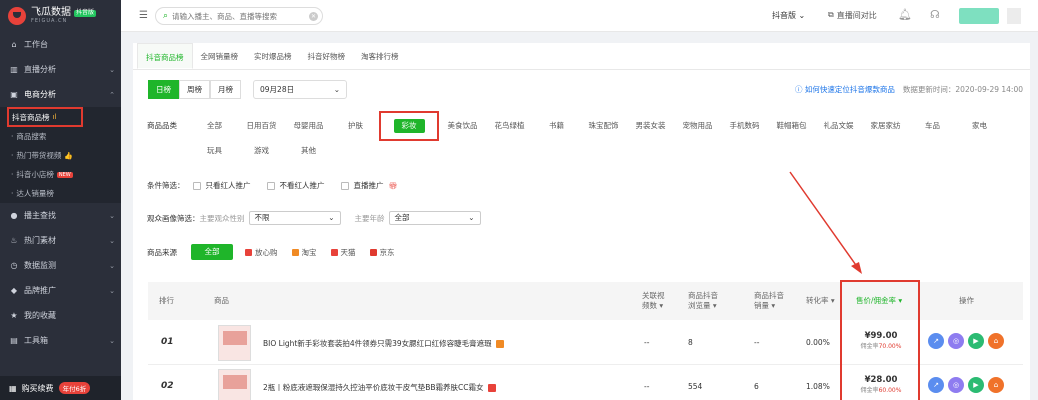 The height and width of the screenshot is (400, 1038). Describe the element at coordinates (273, 56) in the screenshot. I see `tab-realtime-hot: 实时爆品榜` at that location.